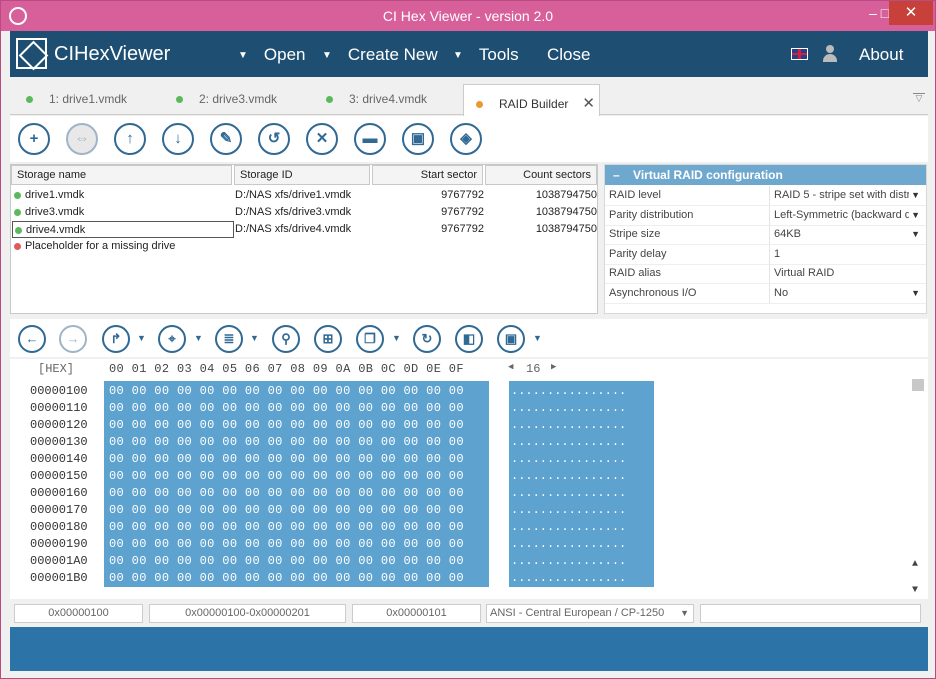 The width and height of the screenshot is (936, 679). Describe the element at coordinates (466, 139) in the screenshot. I see `layers-button: ◈` at that location.